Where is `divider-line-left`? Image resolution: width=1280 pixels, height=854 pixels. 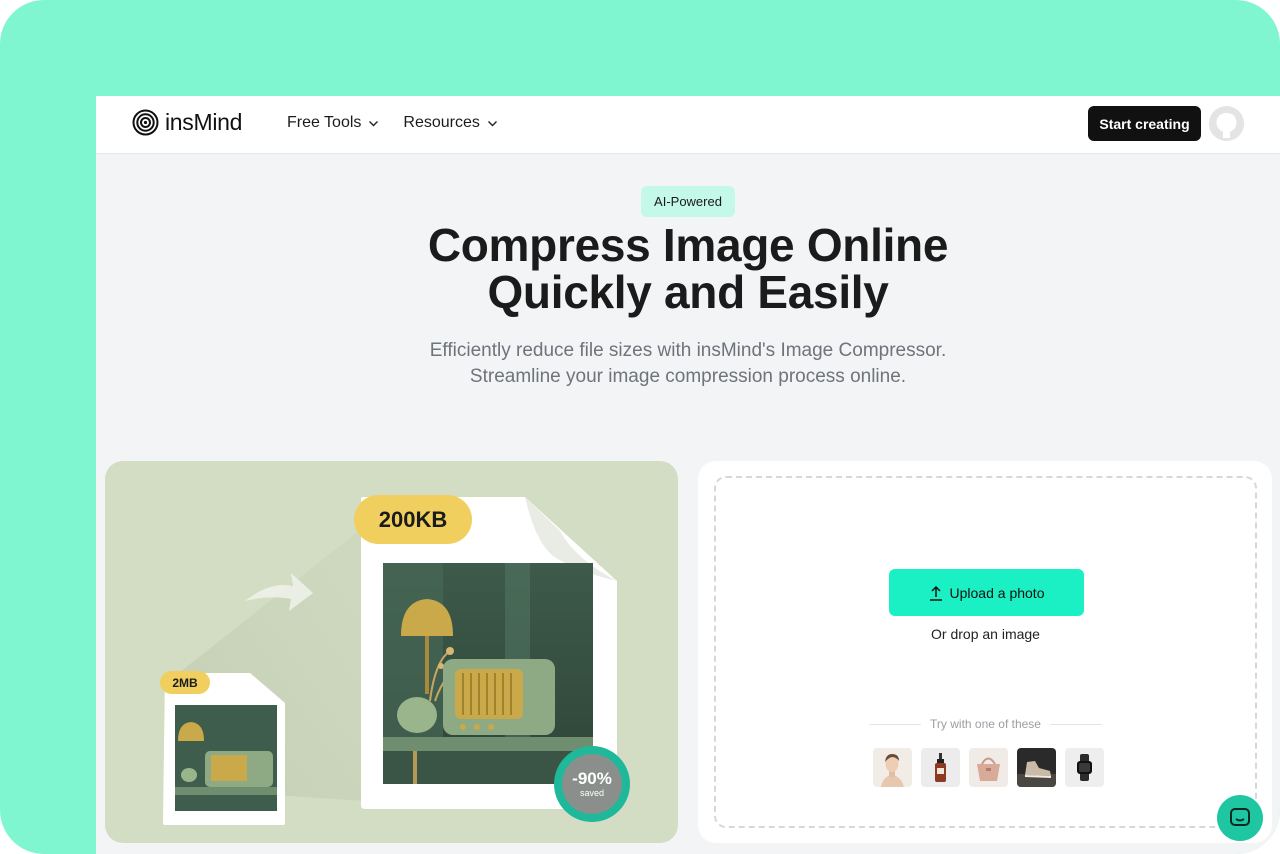 divider-line-left is located at coordinates (895, 724).